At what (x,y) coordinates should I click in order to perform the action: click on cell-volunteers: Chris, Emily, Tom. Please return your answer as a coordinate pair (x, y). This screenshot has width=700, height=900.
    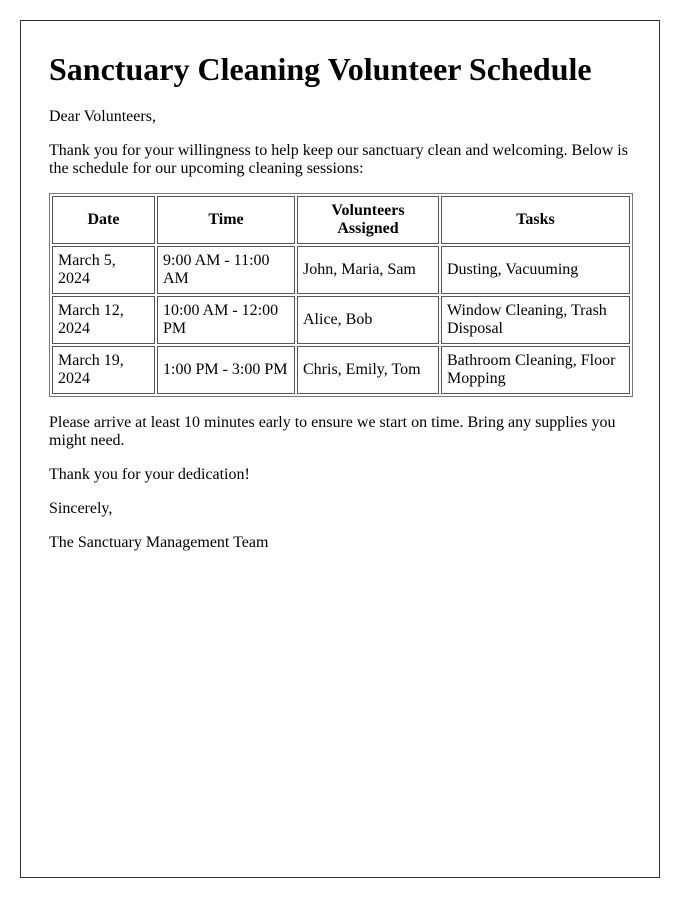
    Looking at the image, I should click on (368, 370).